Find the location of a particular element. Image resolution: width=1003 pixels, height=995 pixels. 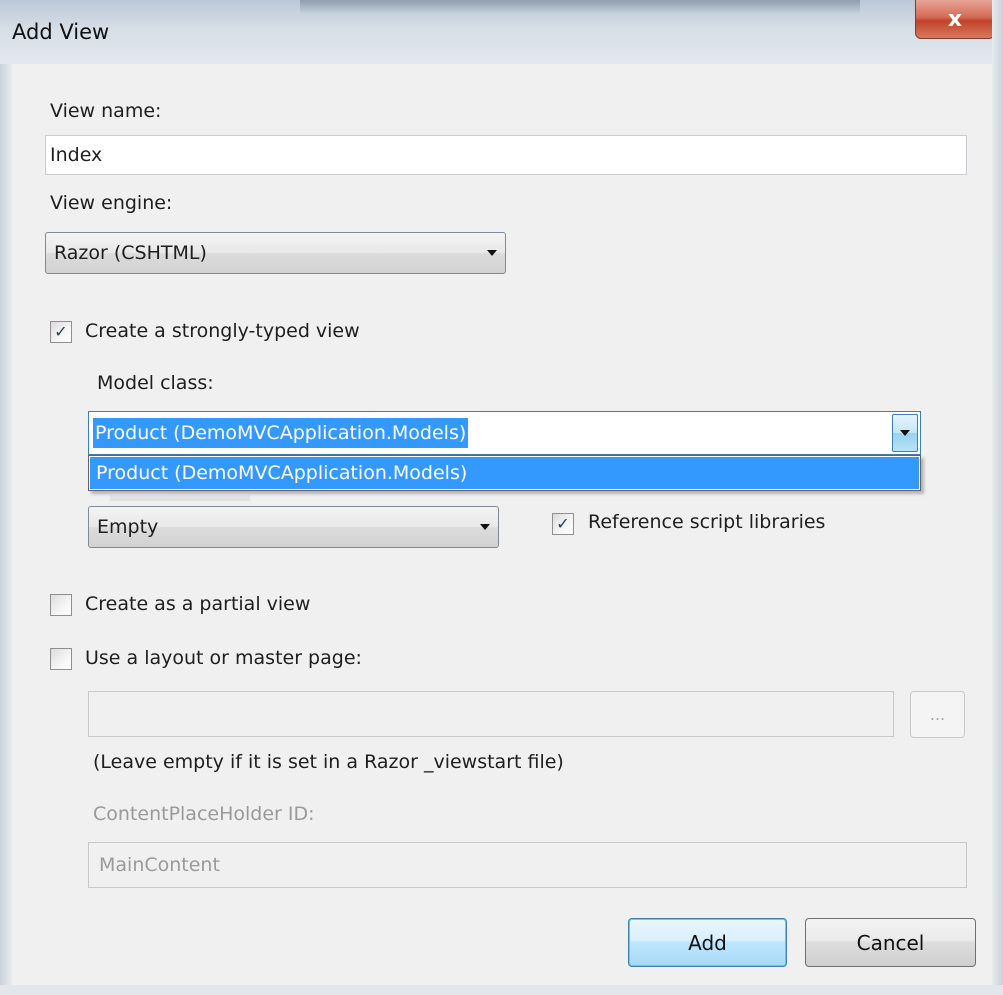

window-bottom-edge is located at coordinates (501, 990).